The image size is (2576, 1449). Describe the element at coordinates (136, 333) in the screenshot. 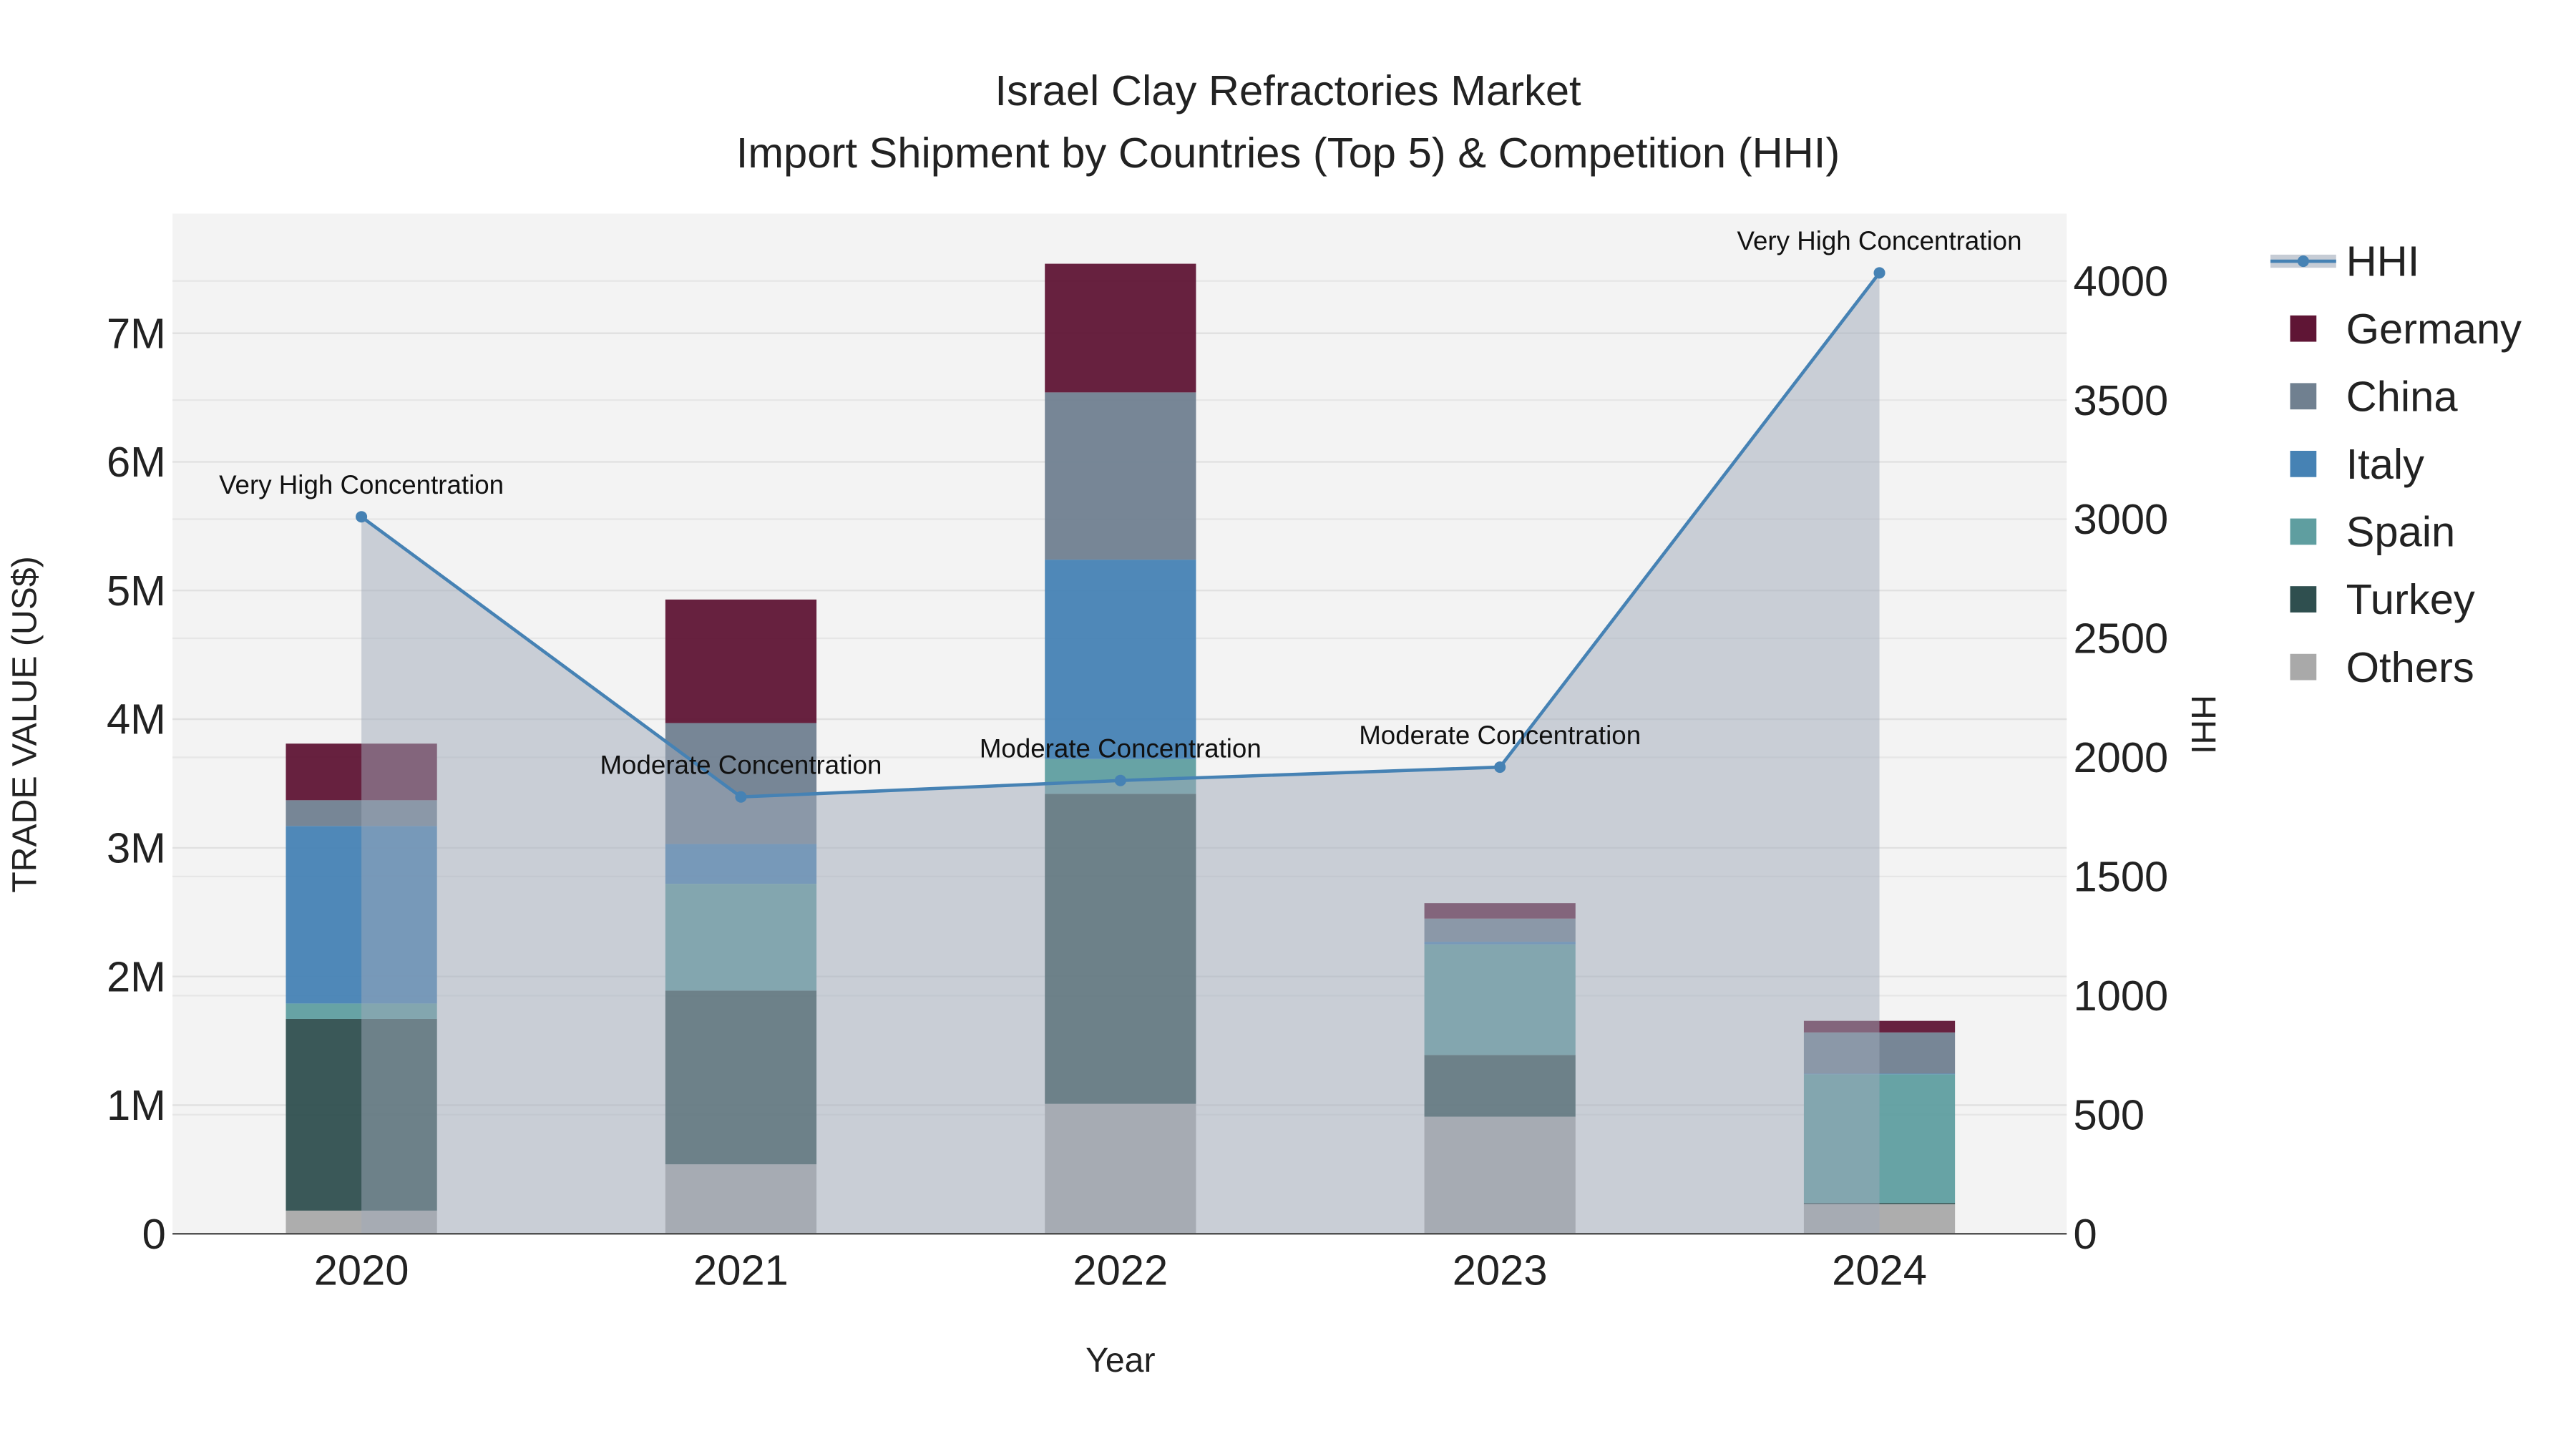

I see `y-tick-label: 7M` at that location.